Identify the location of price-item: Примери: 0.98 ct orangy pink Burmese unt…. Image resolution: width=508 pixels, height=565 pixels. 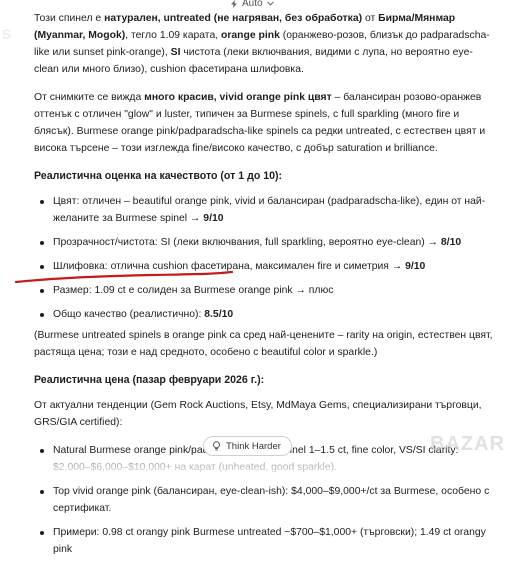
(265, 541).